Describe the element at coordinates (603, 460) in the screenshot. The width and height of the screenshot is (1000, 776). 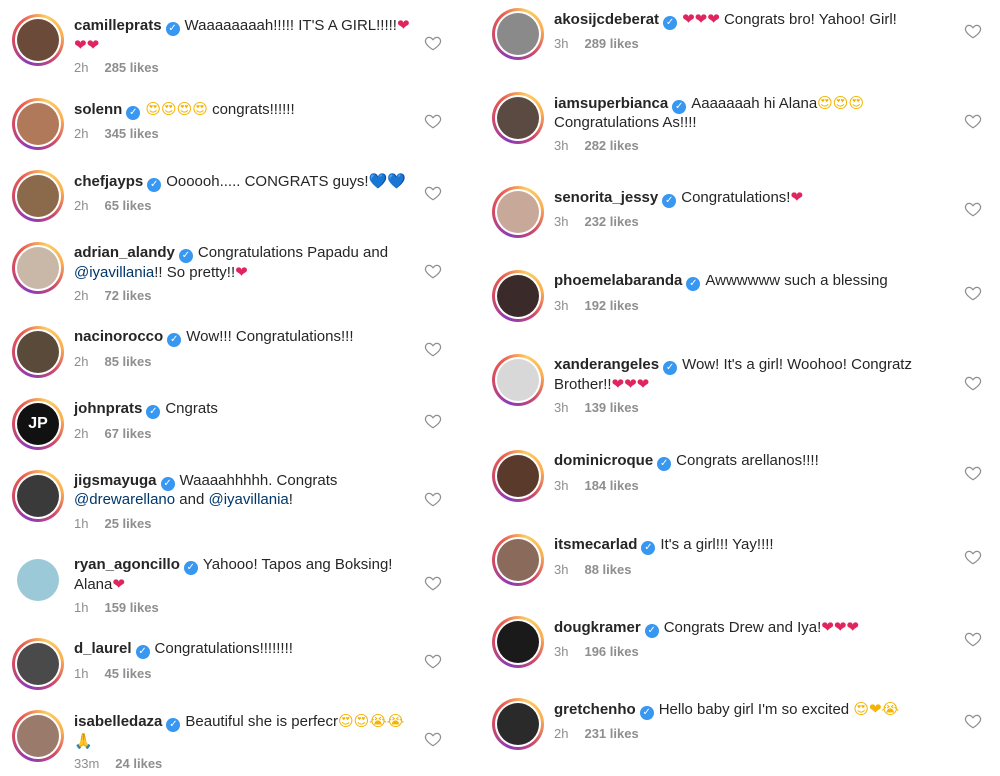
I see `comment-username: dominicroque` at that location.